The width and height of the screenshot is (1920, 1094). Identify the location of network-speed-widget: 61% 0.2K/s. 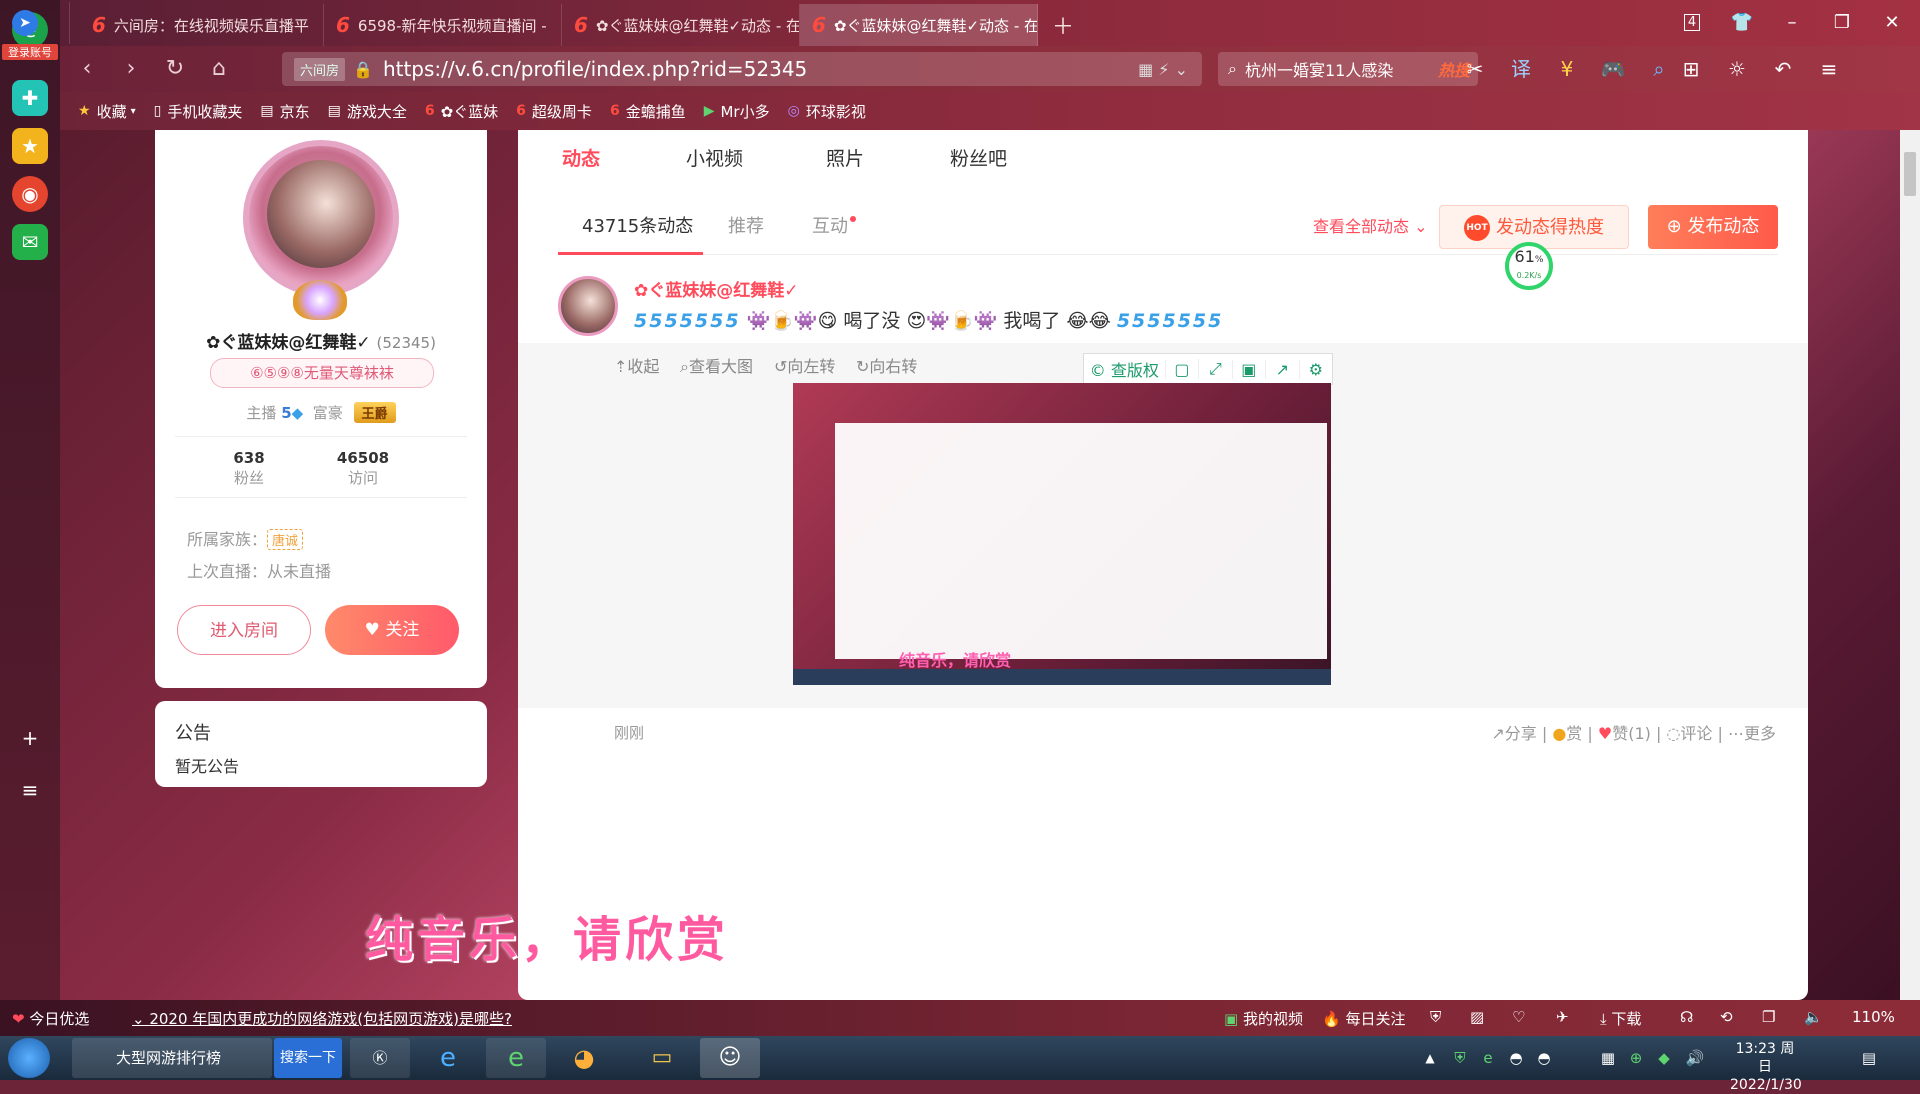
(1529, 266).